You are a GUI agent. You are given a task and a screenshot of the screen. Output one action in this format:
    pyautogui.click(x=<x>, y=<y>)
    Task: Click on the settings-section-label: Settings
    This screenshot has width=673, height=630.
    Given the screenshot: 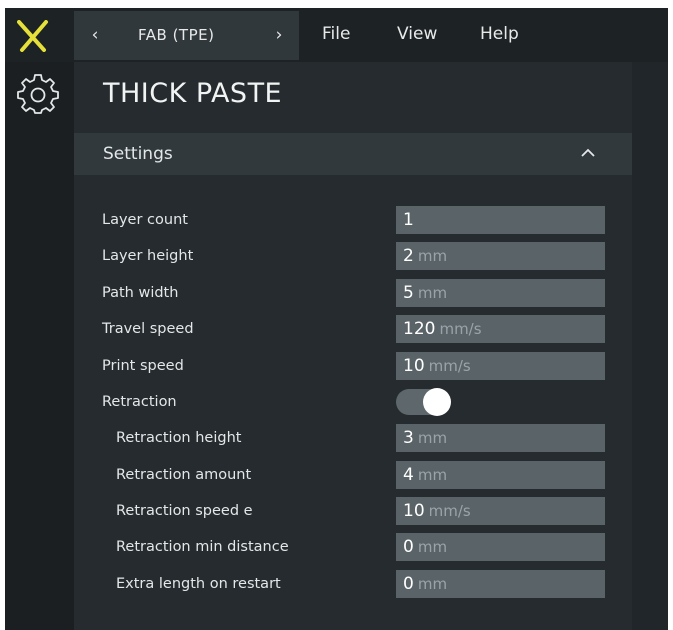 What is the action you would take?
    pyautogui.click(x=138, y=154)
    